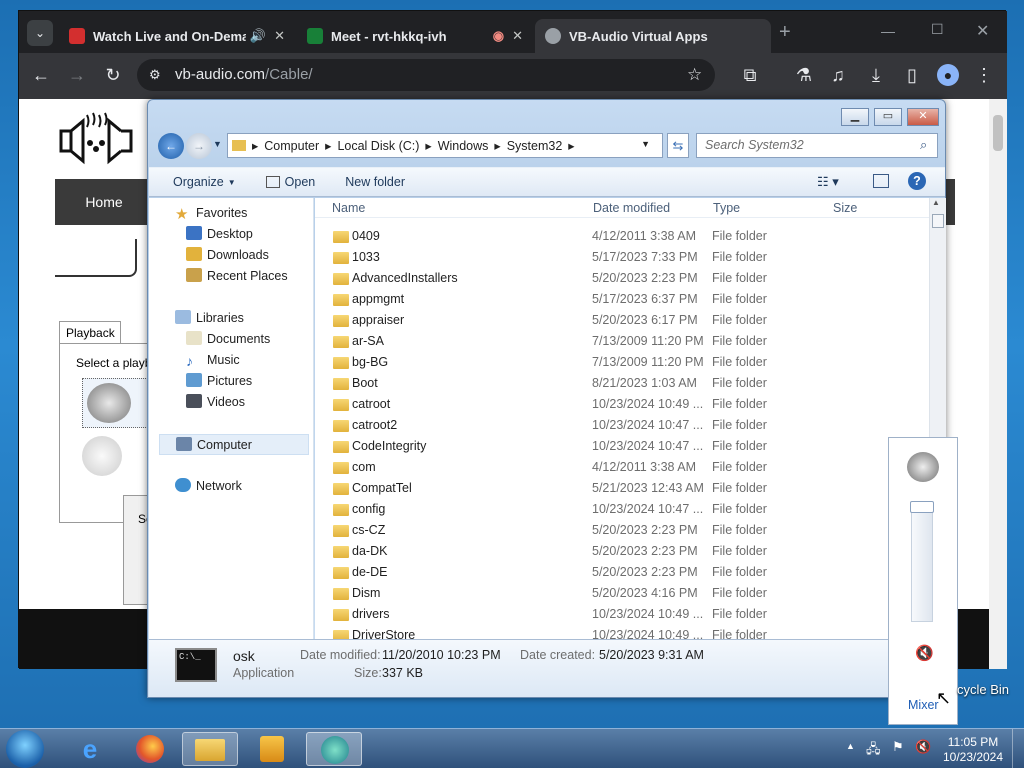  I want to click on breadcrumb-local-disk: Local Disk (C:), so click(378, 146).